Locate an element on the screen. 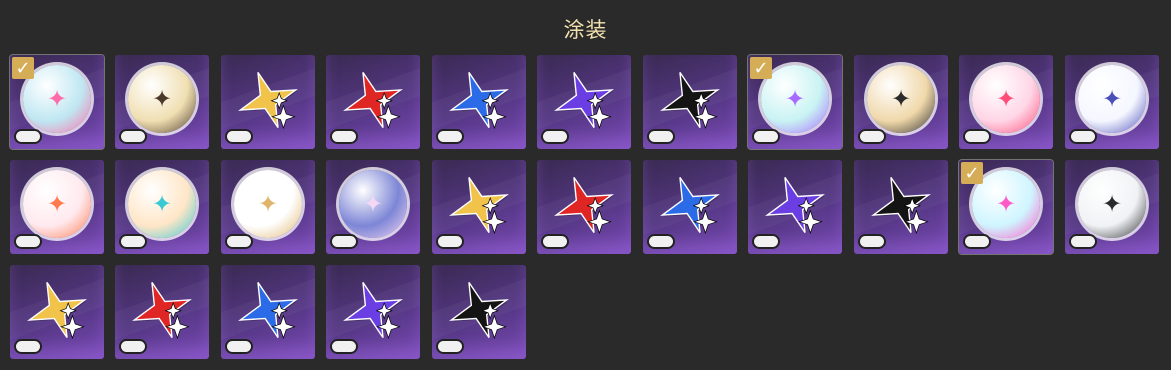 The height and width of the screenshot is (370, 1171). chibi-character-icon: ✦ is located at coordinates (373, 204).